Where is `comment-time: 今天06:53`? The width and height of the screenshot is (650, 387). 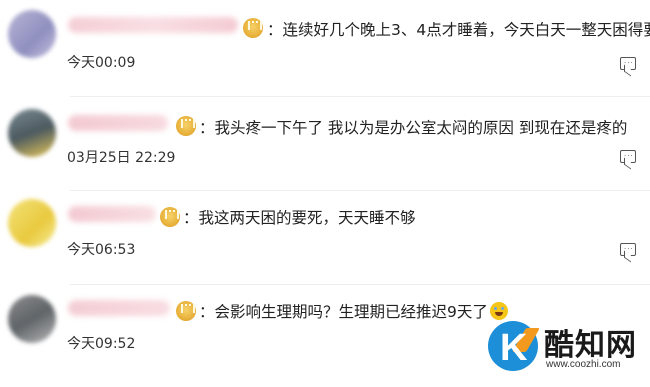 comment-time: 今天06:53 is located at coordinates (101, 250).